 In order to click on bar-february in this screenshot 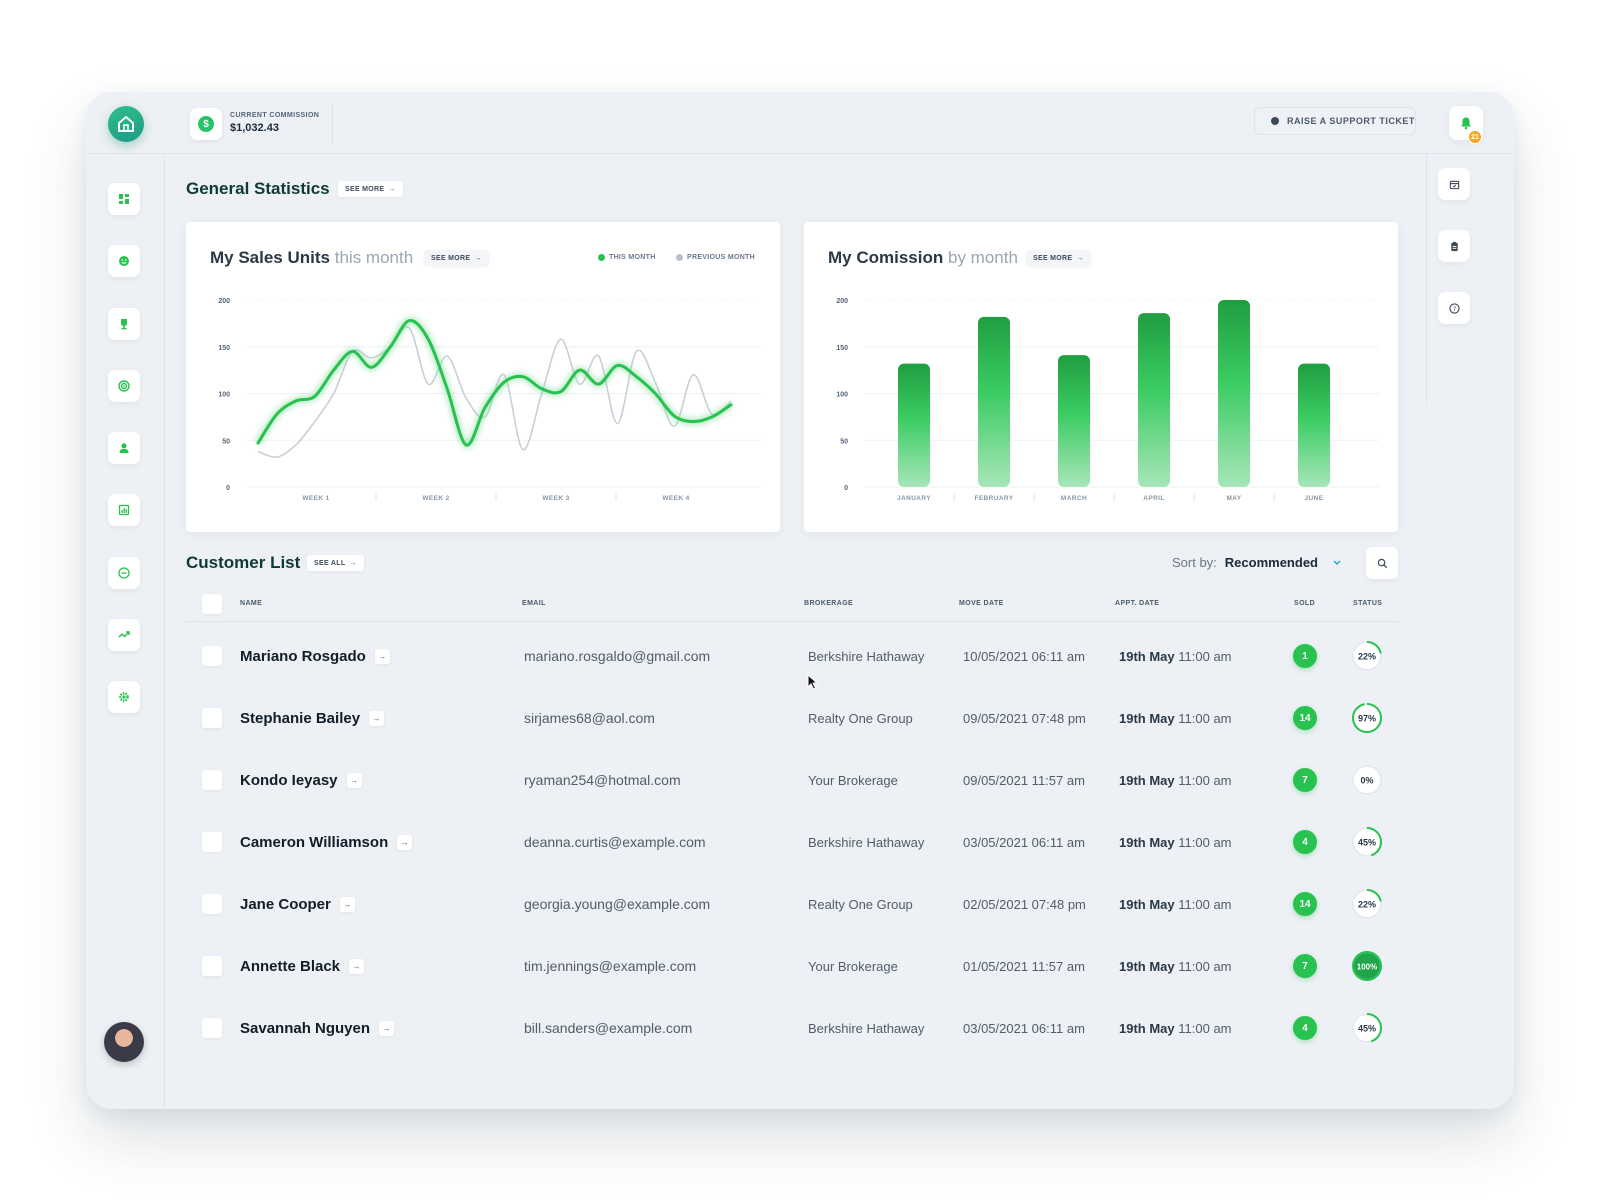, I will do `click(994, 401)`.